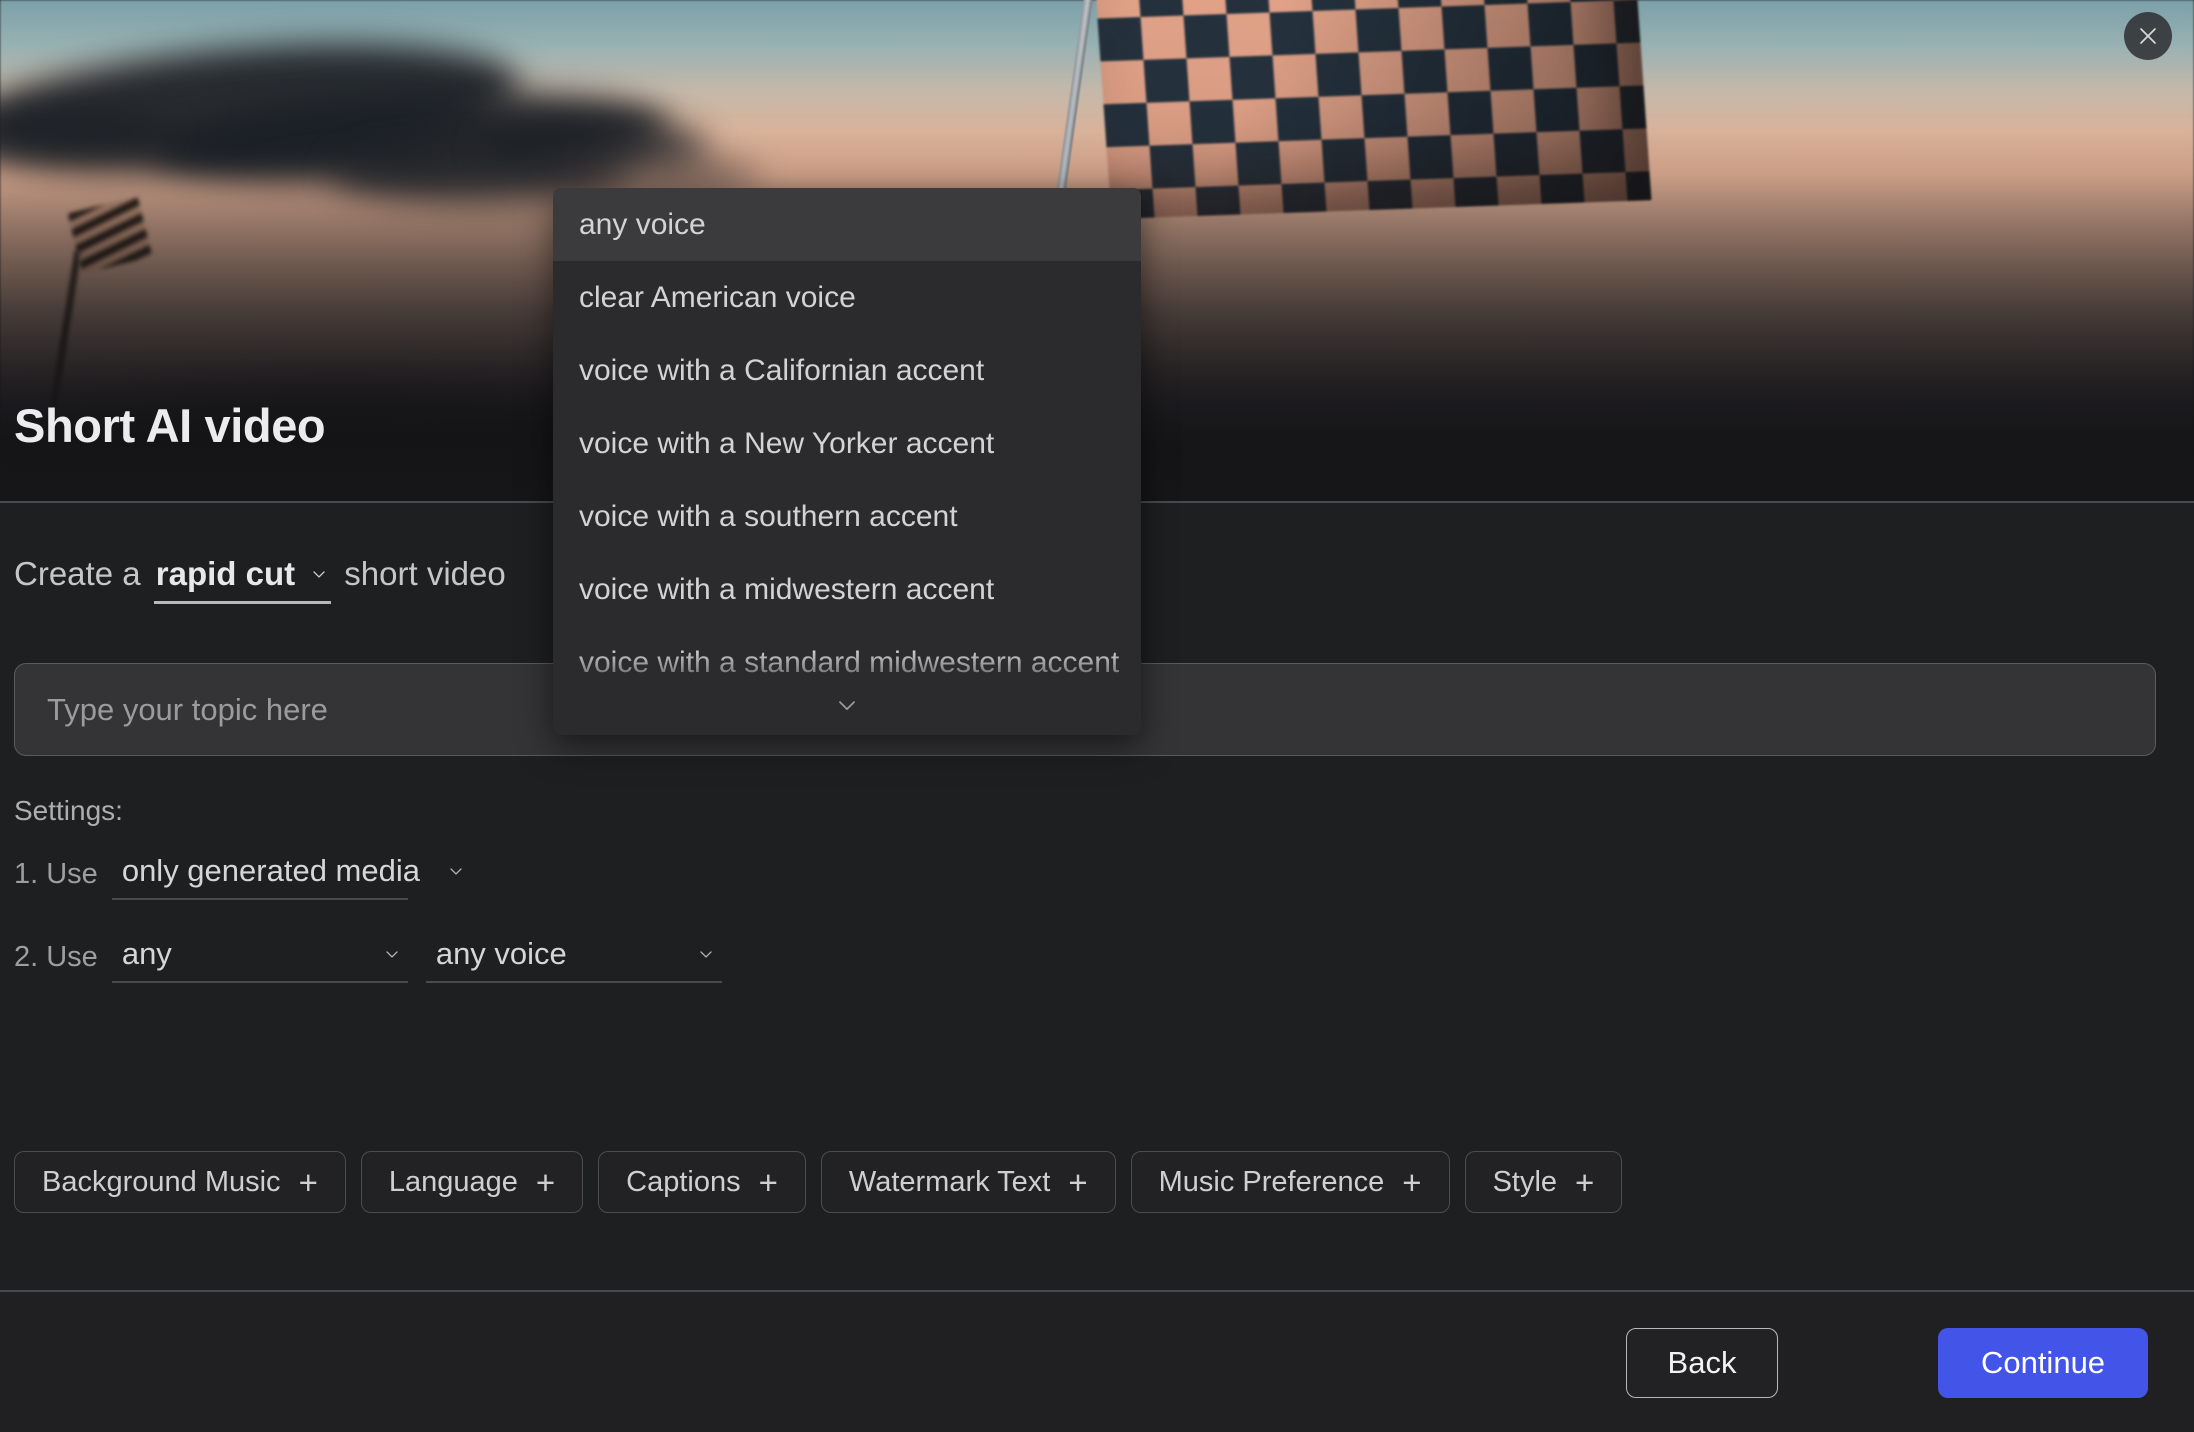  What do you see at coordinates (847, 516) in the screenshot?
I see `voice-option: voice with a southern accent` at bounding box center [847, 516].